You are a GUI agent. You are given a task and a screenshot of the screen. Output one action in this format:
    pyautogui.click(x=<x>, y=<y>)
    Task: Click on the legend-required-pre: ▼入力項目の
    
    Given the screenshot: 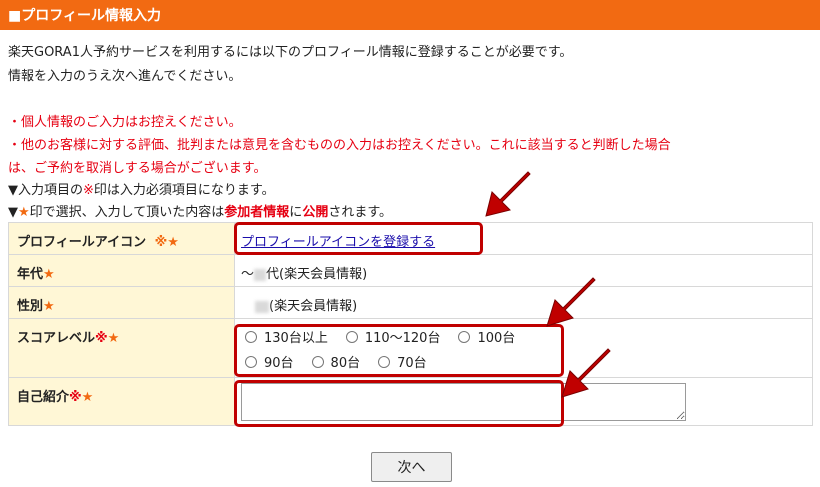 What is the action you would take?
    pyautogui.click(x=45, y=190)
    